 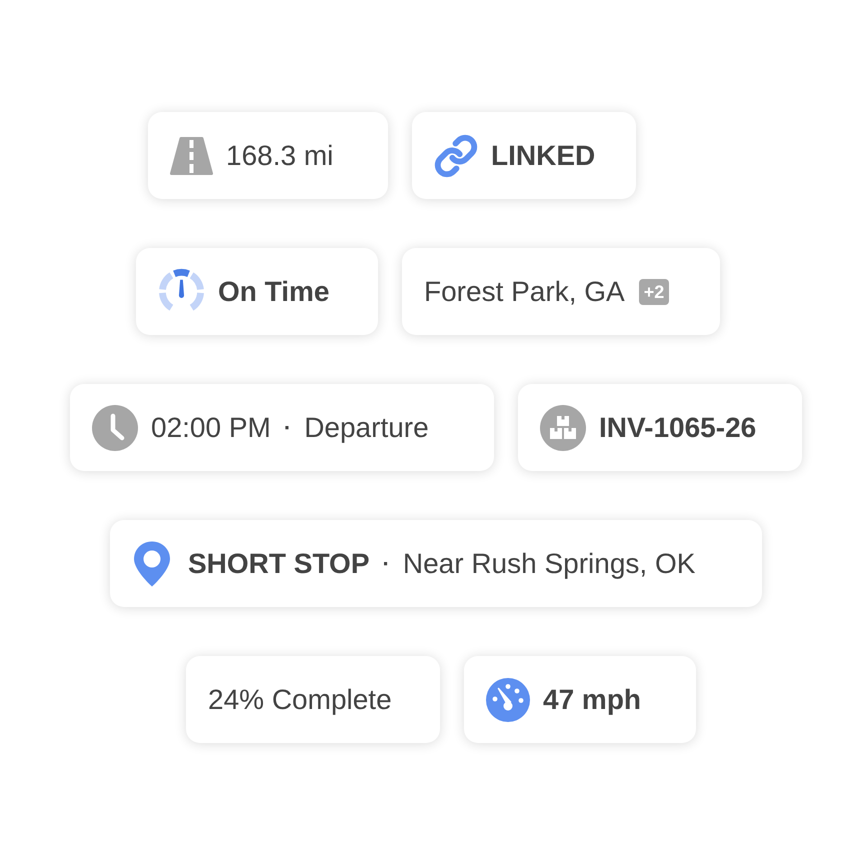 What do you see at coordinates (456, 156) in the screenshot?
I see `link-icon` at bounding box center [456, 156].